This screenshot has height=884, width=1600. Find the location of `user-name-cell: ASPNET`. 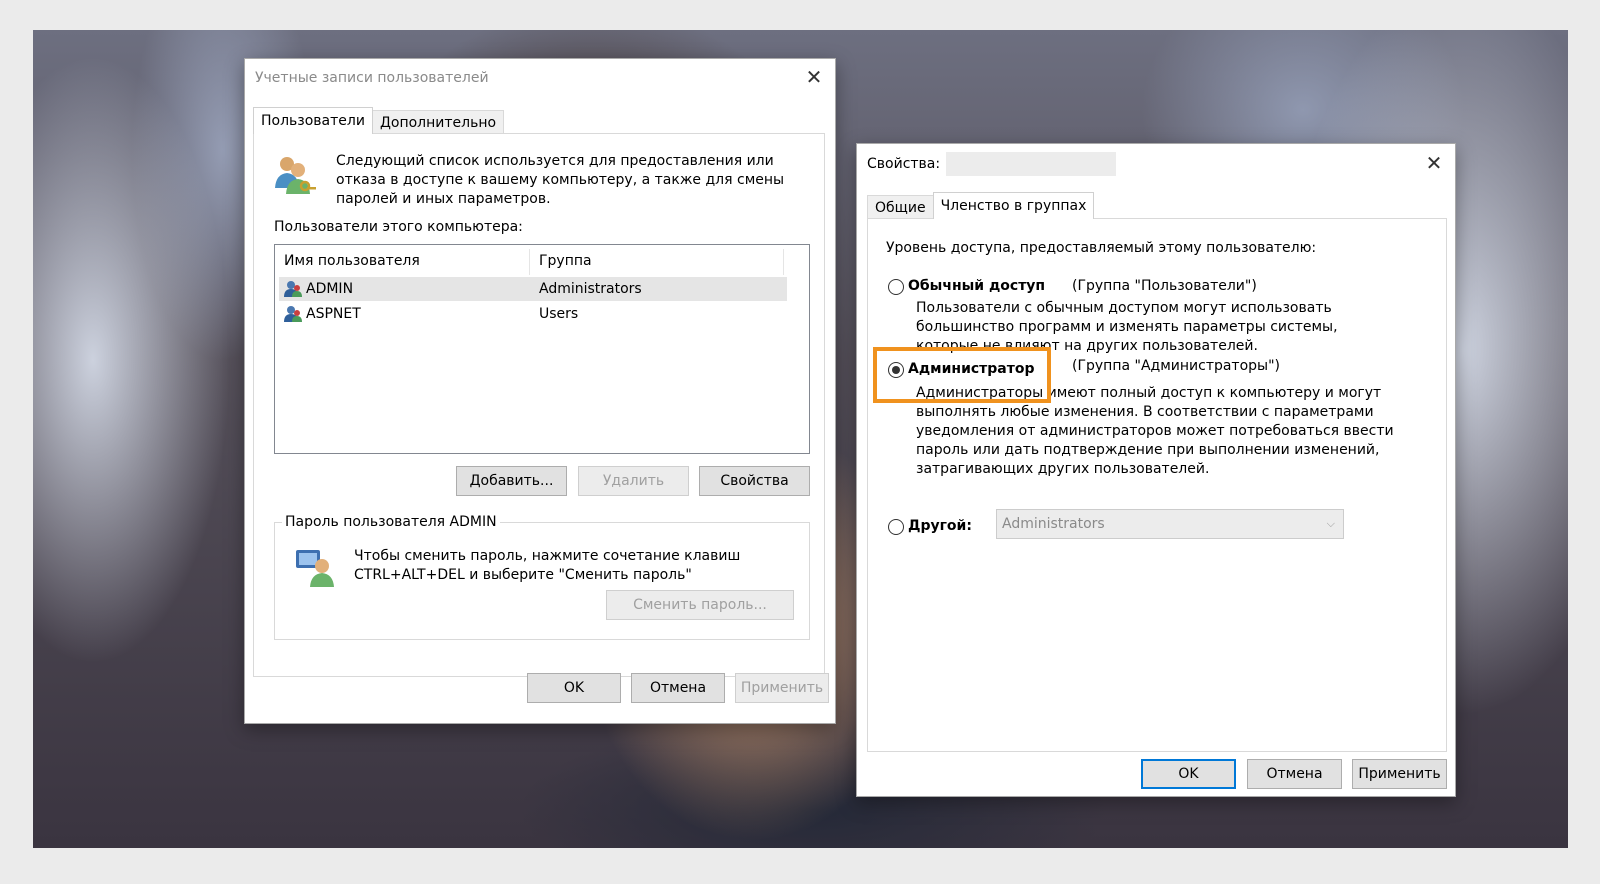

user-name-cell: ASPNET is located at coordinates (333, 314).